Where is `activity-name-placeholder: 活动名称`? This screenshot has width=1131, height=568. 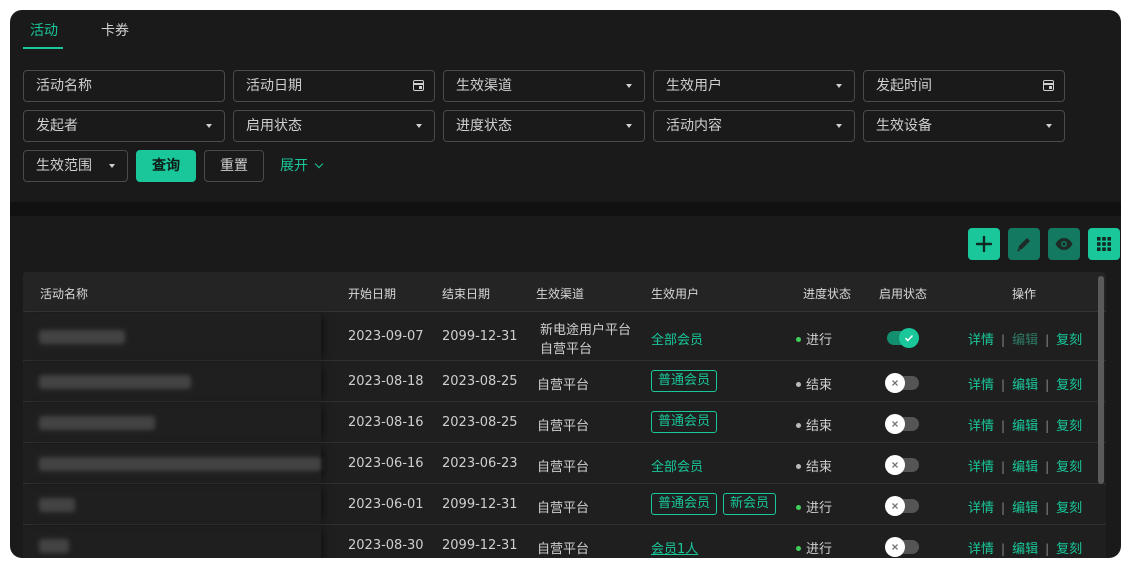
activity-name-placeholder: 活动名称 is located at coordinates (64, 86).